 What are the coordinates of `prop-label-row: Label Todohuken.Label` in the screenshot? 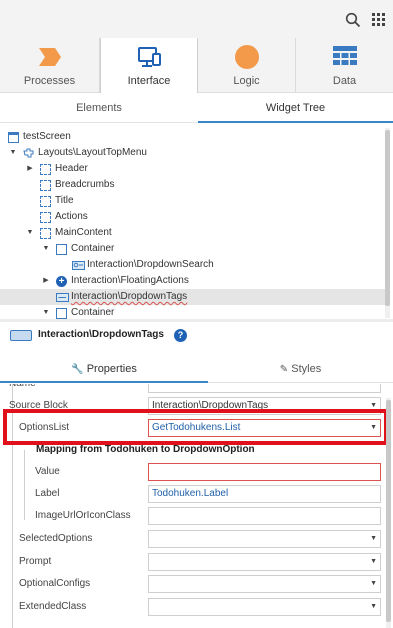 It's located at (194, 494).